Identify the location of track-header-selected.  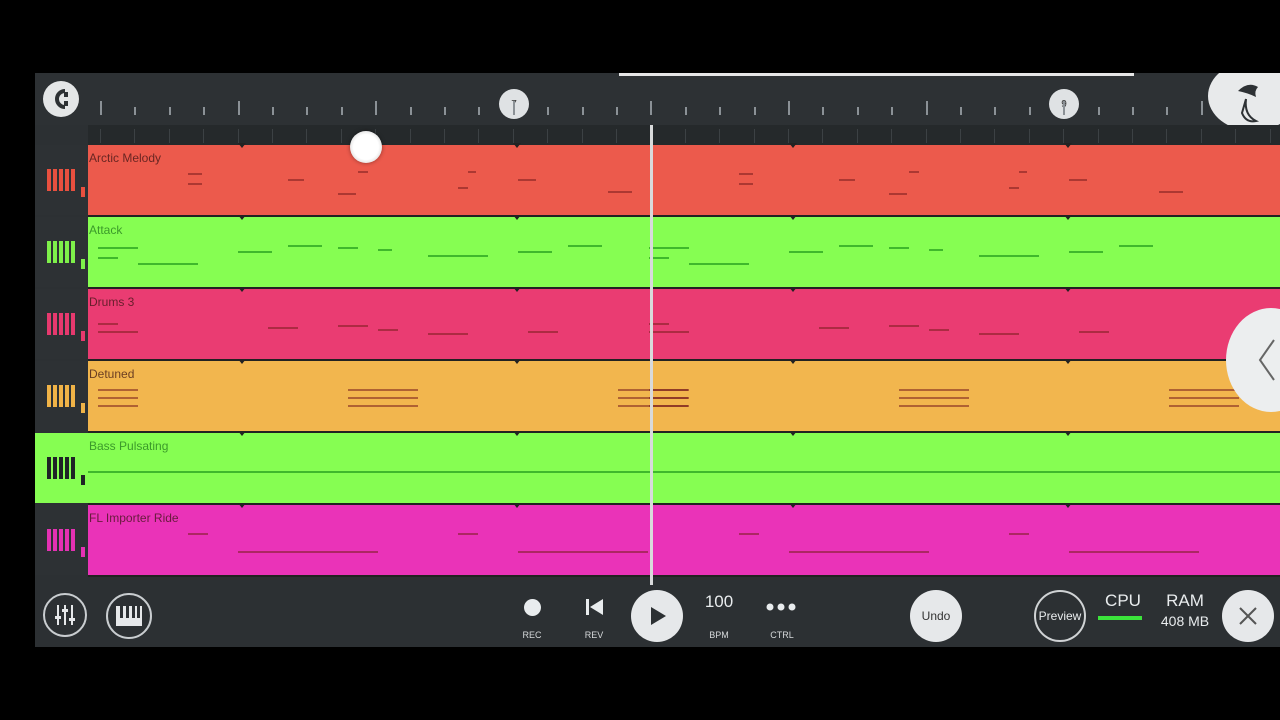
(61, 468).